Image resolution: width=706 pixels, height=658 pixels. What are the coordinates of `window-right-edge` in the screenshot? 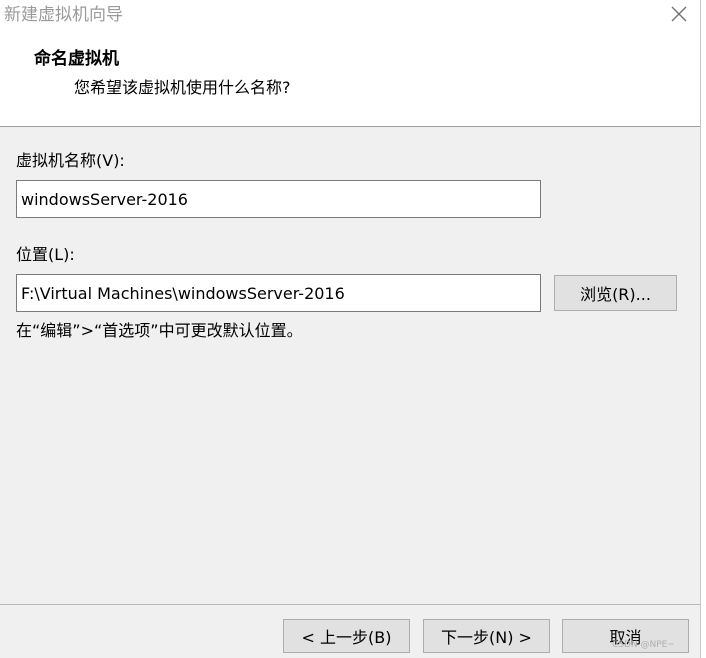 It's located at (703, 329).